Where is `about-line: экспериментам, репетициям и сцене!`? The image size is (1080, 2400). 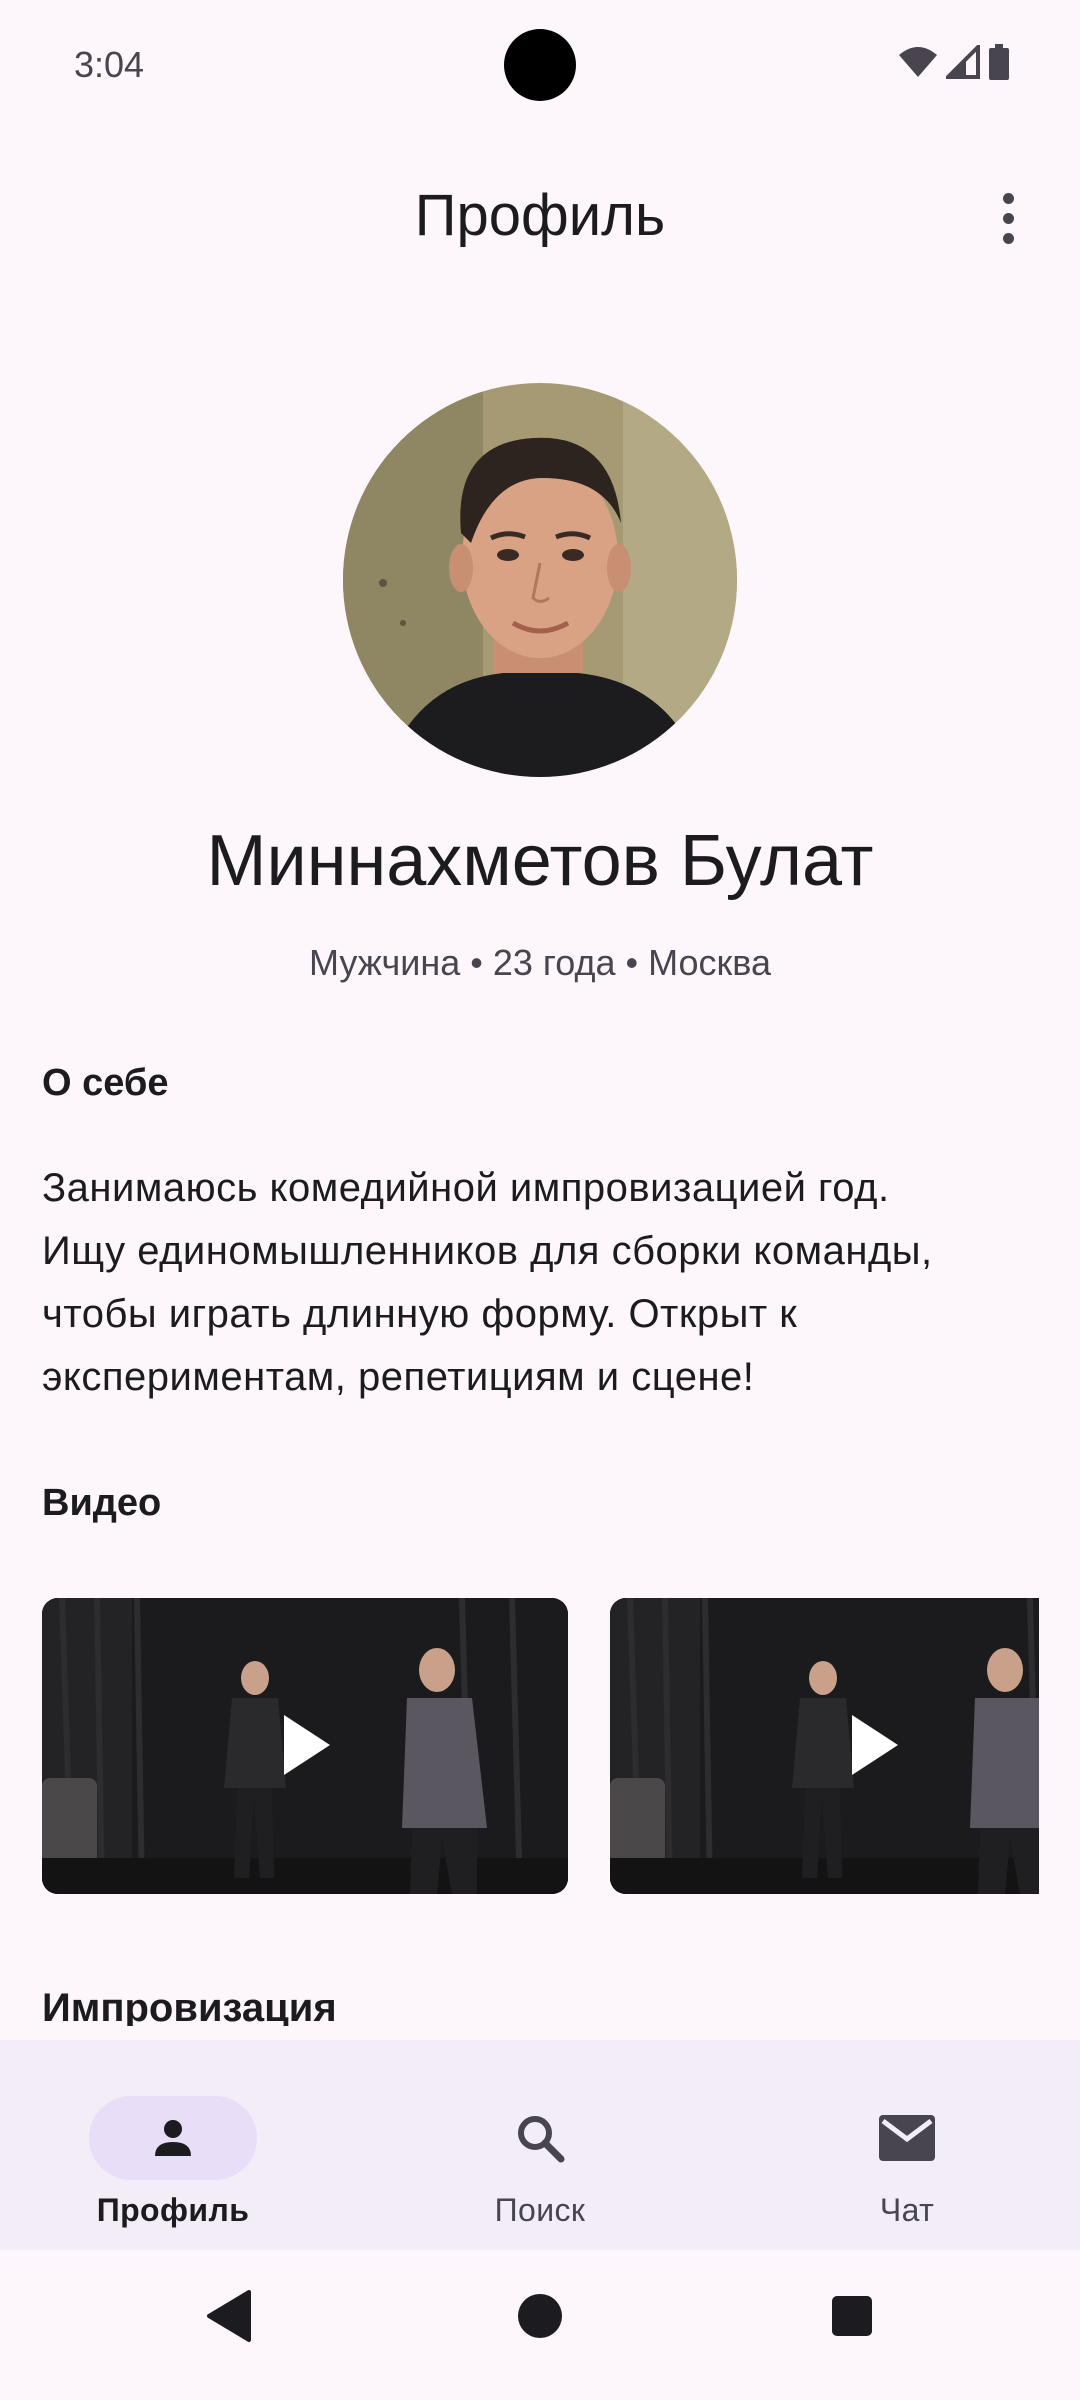 about-line: экспериментам, репетициям и сцене! is located at coordinates (398, 1377).